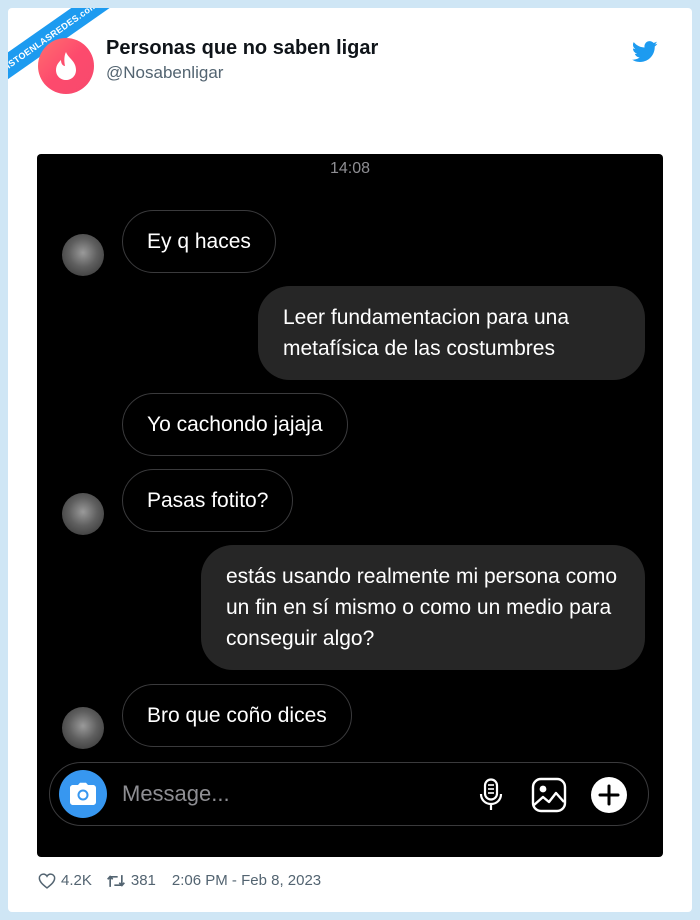 This screenshot has width=700, height=920. I want to click on message-bubble-received: Pasas fotito?, so click(208, 500).